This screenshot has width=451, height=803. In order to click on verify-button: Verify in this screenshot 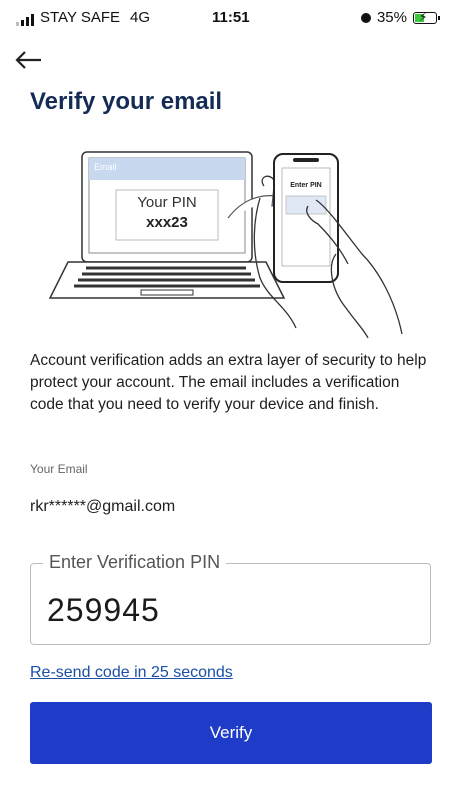, I will do `click(231, 733)`.